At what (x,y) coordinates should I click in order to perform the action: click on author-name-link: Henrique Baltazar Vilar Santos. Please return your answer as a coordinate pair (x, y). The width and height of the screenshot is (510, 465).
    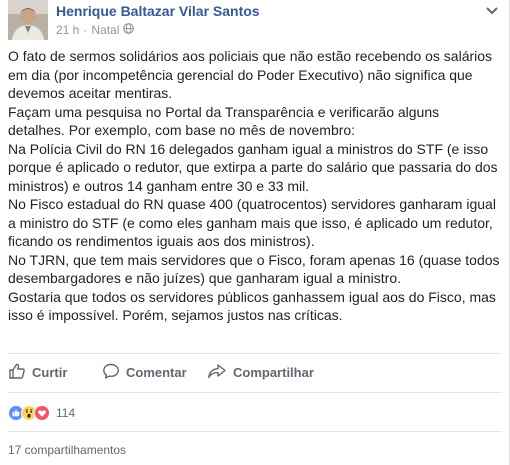
    Looking at the image, I should click on (158, 11).